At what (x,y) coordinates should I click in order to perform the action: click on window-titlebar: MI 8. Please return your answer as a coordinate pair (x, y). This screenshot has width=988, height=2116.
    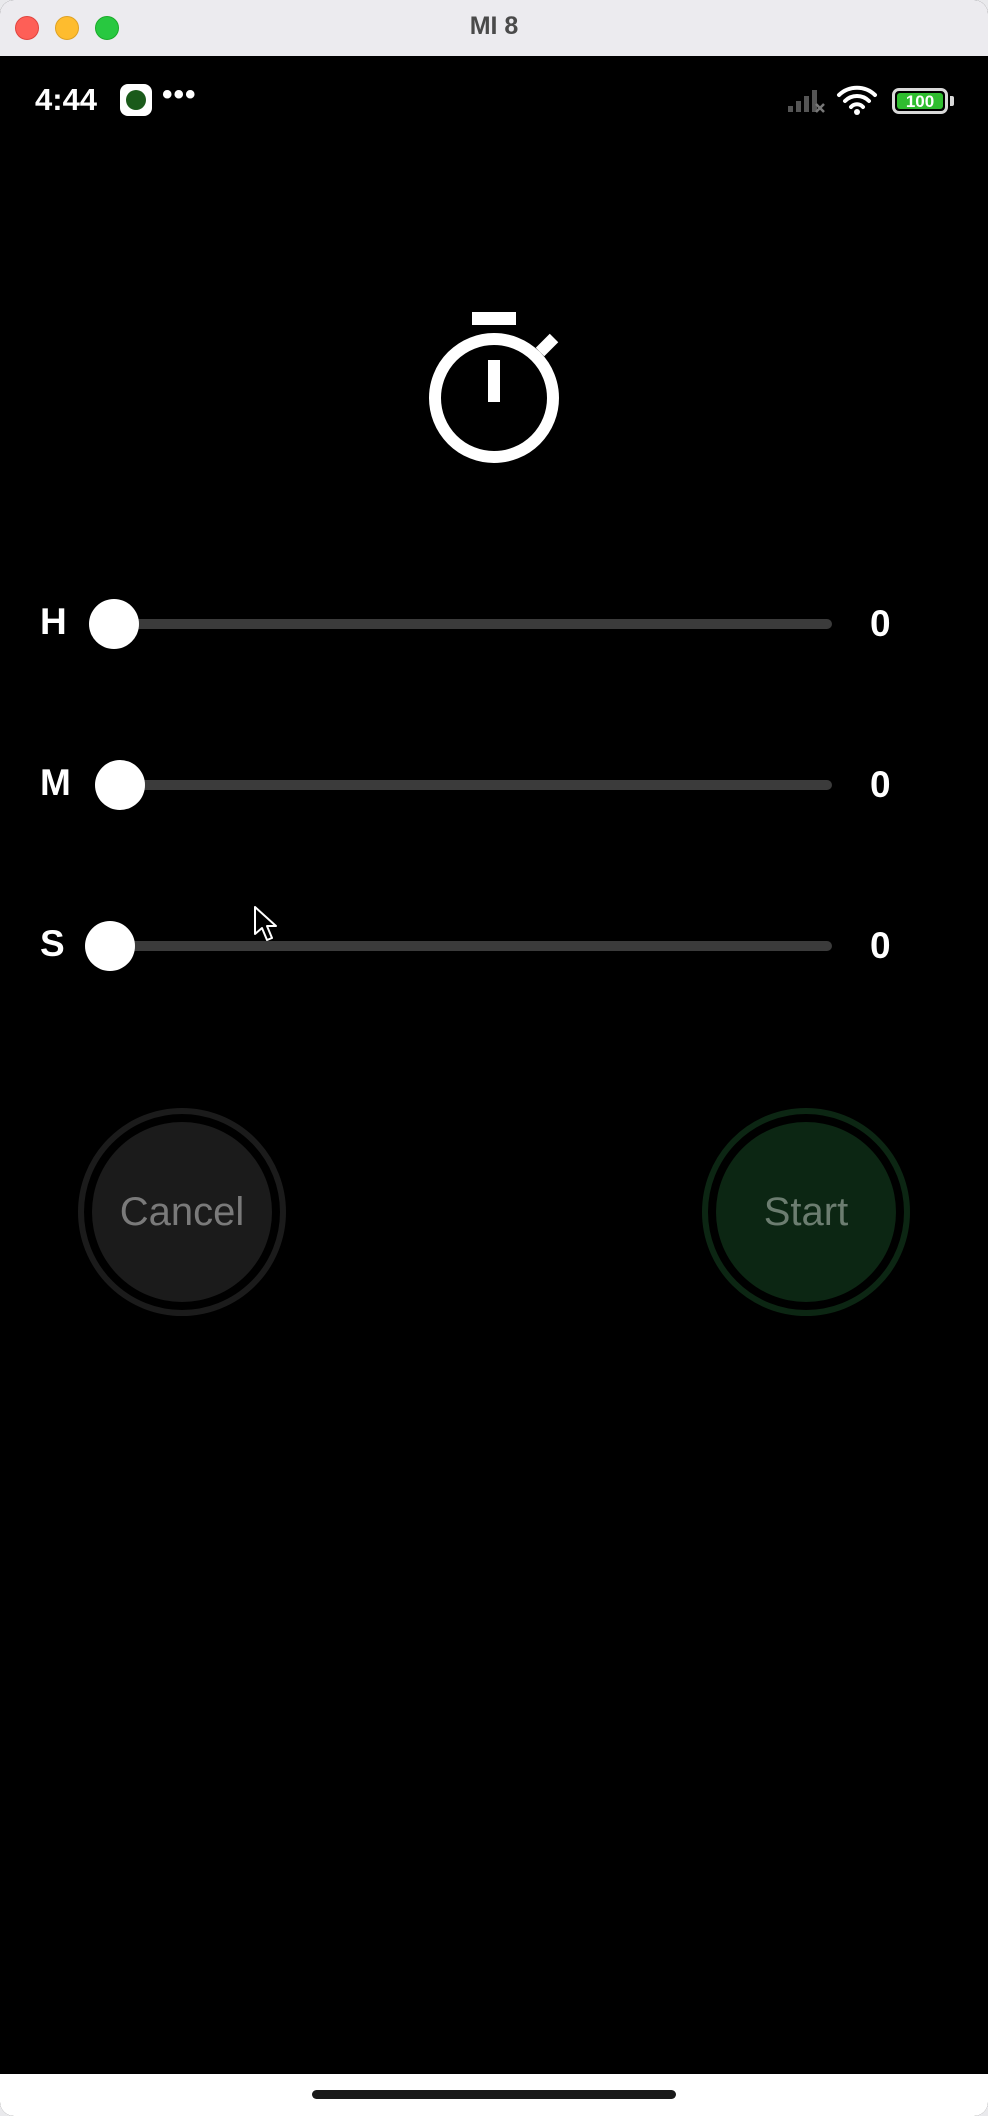
    Looking at the image, I should click on (494, 28).